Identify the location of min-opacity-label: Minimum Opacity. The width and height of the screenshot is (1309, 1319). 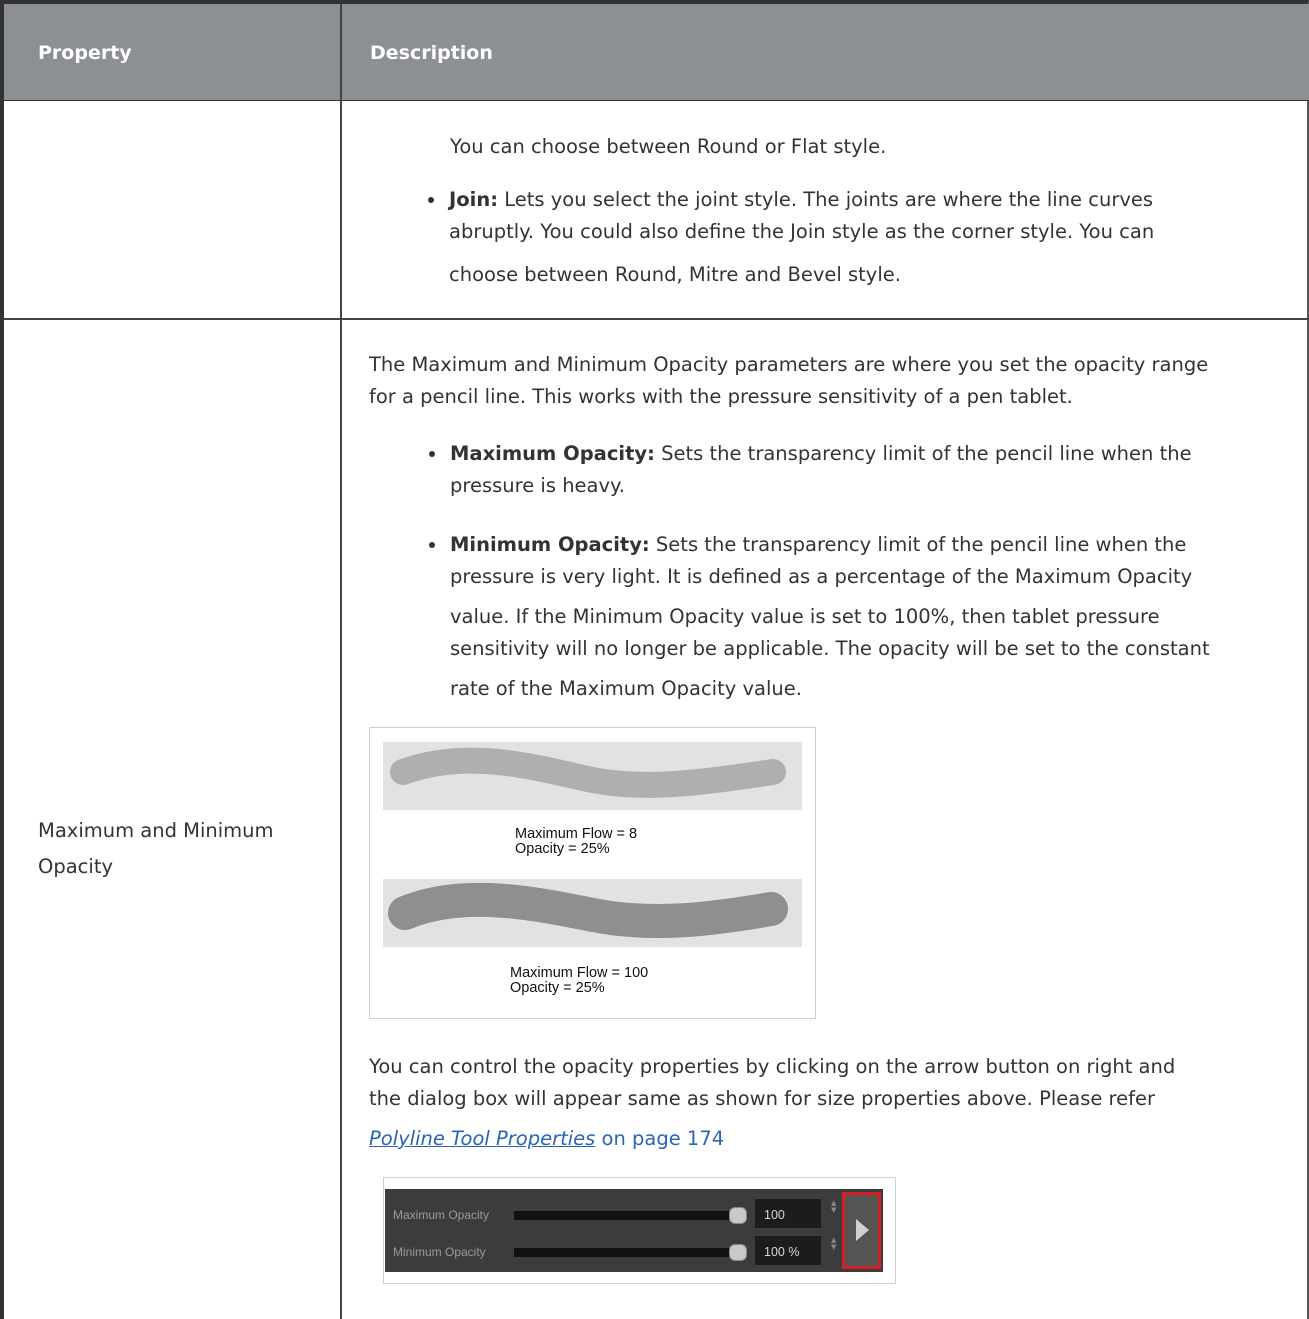
(439, 1252).